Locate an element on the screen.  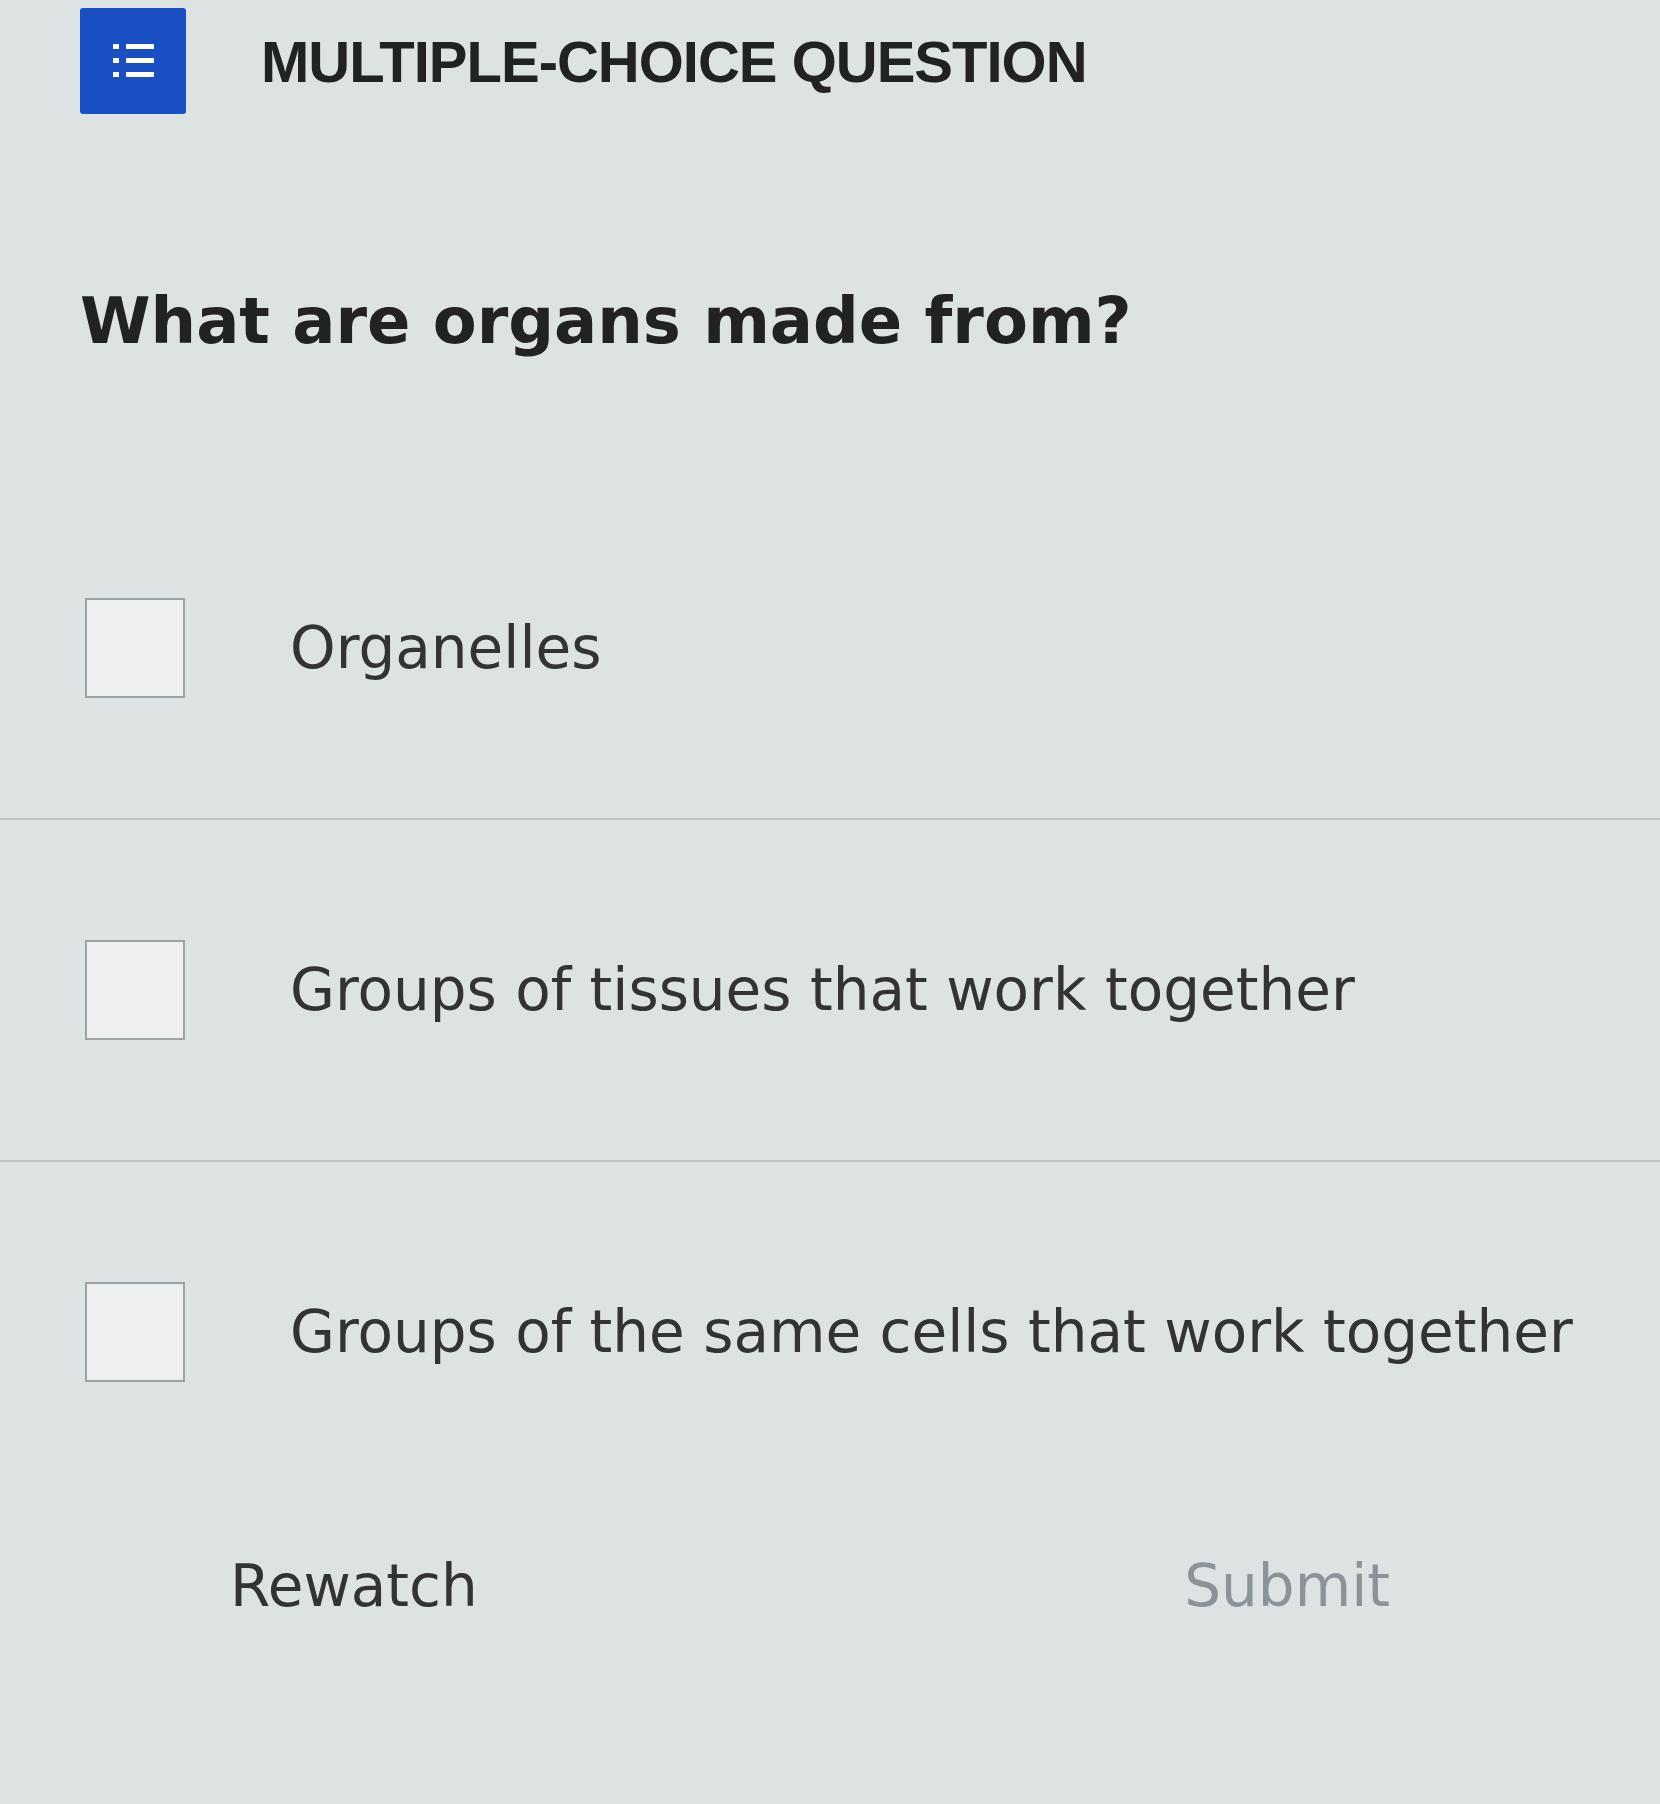
option-label: Organelles is located at coordinates (446, 648).